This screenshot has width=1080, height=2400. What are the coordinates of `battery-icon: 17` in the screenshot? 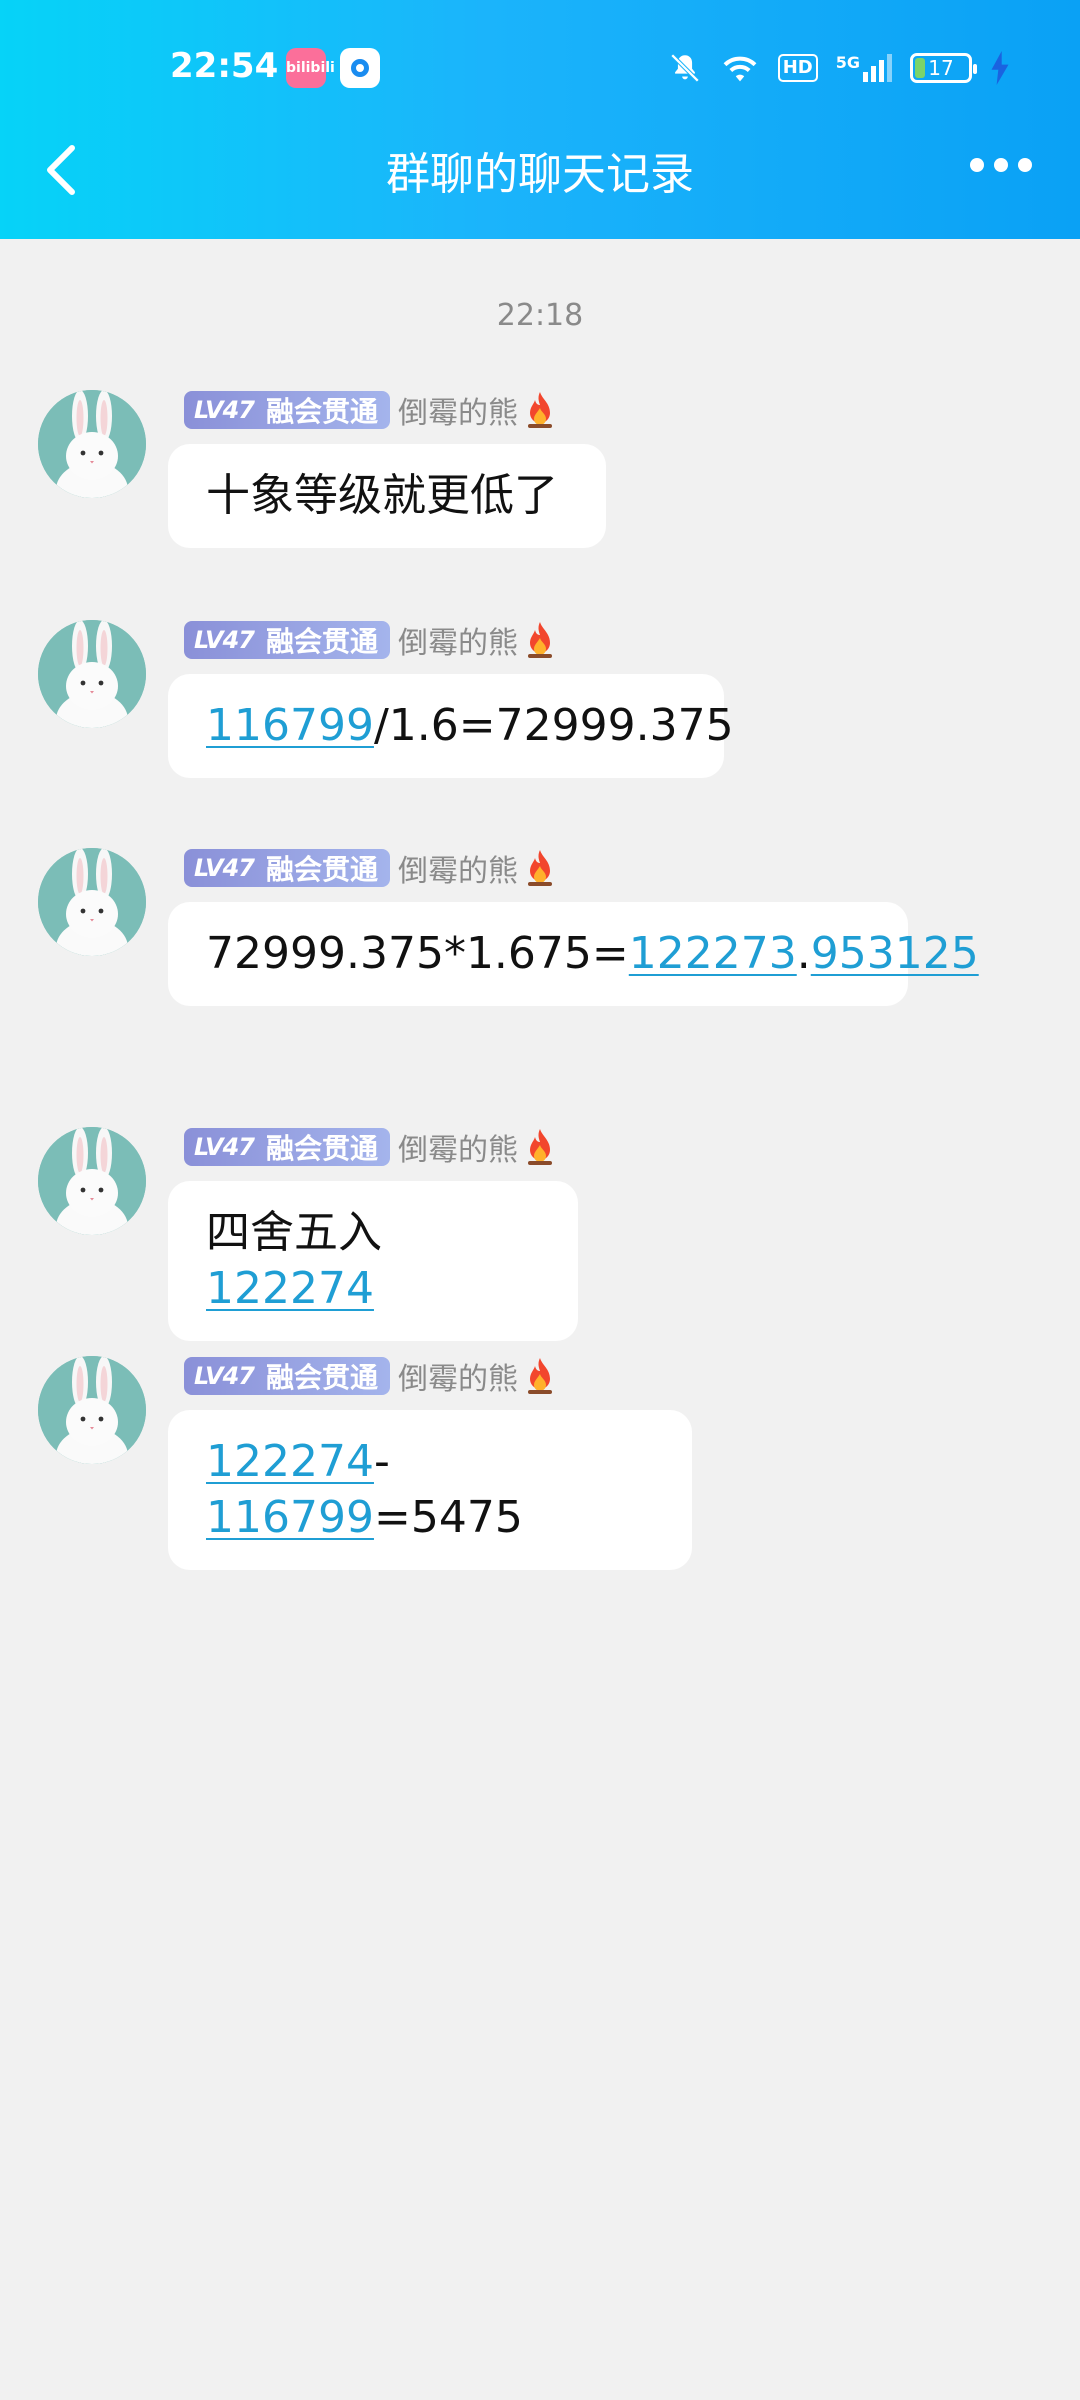 It's located at (943, 68).